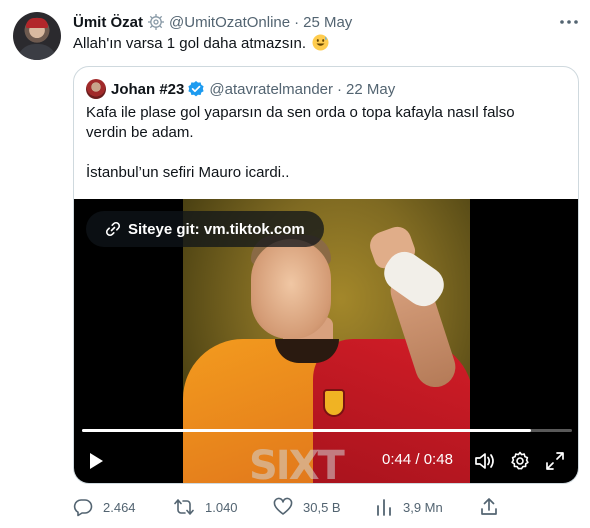  What do you see at coordinates (221, 507) in the screenshot?
I see `repost-count: 1.040` at bounding box center [221, 507].